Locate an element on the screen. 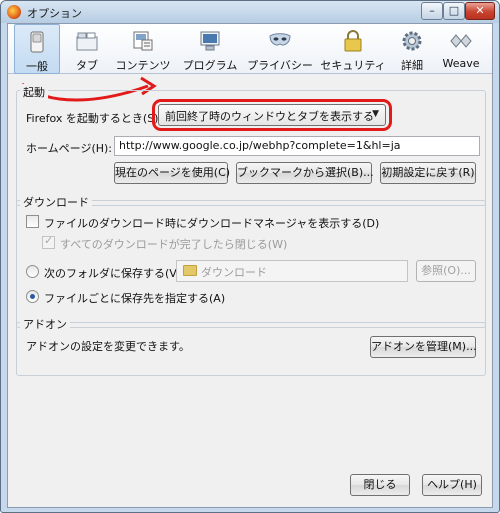  radio-selected-dot is located at coordinates (32, 296).